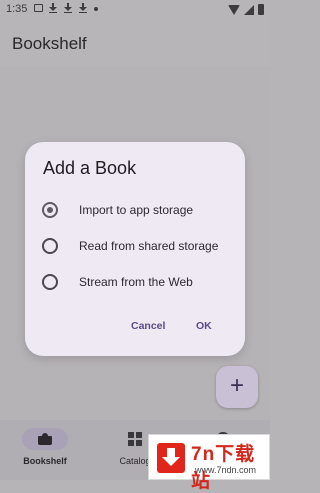 This screenshot has height=493, width=320. Describe the element at coordinates (50, 210) in the screenshot. I see `radio-checked-icon` at that location.